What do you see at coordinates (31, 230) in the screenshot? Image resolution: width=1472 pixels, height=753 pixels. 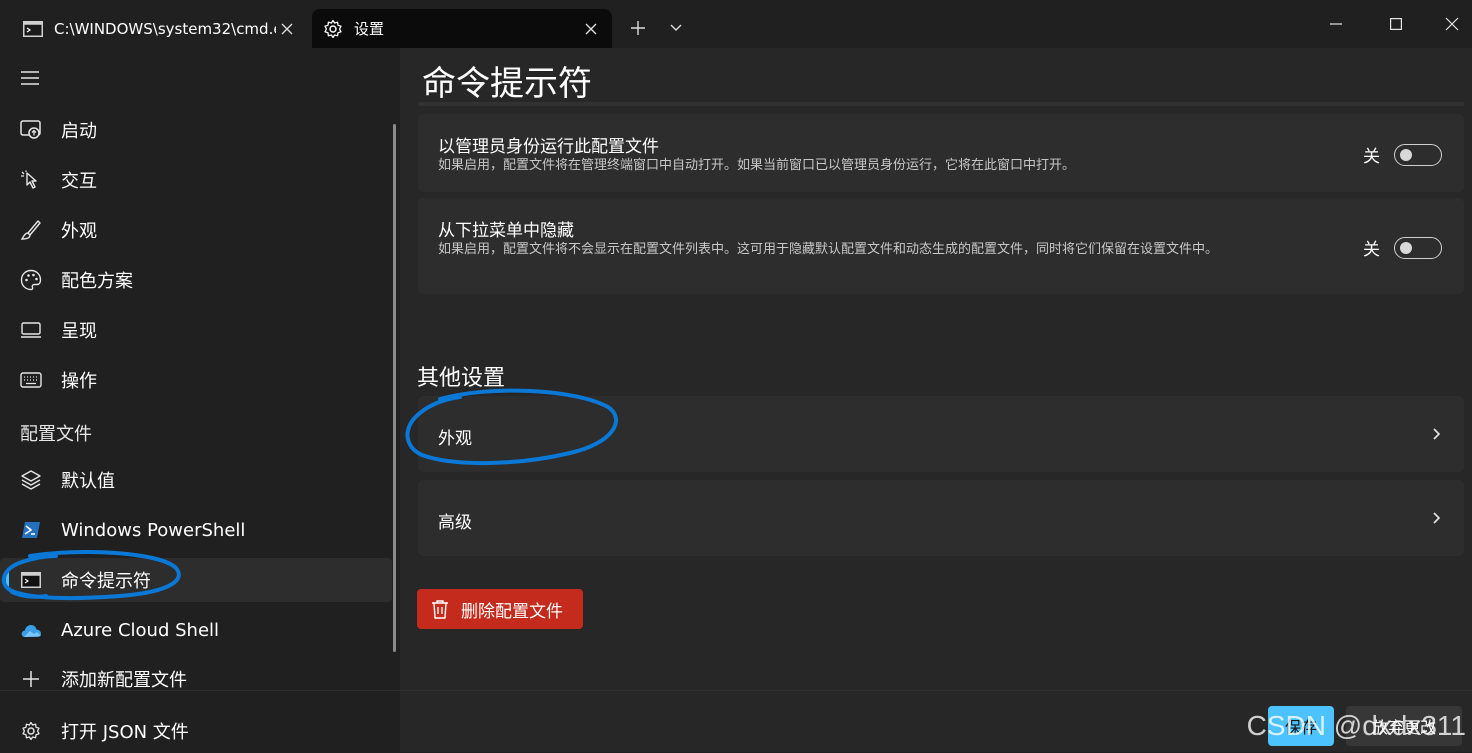 I see `brush-icon` at bounding box center [31, 230].